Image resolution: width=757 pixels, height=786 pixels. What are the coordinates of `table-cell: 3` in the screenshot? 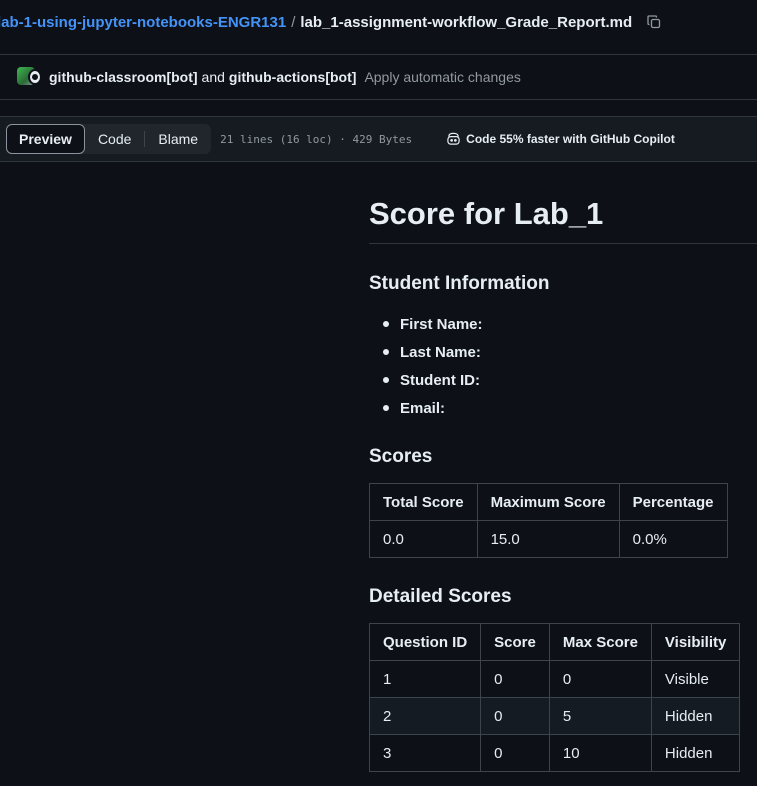 It's located at (425, 753).